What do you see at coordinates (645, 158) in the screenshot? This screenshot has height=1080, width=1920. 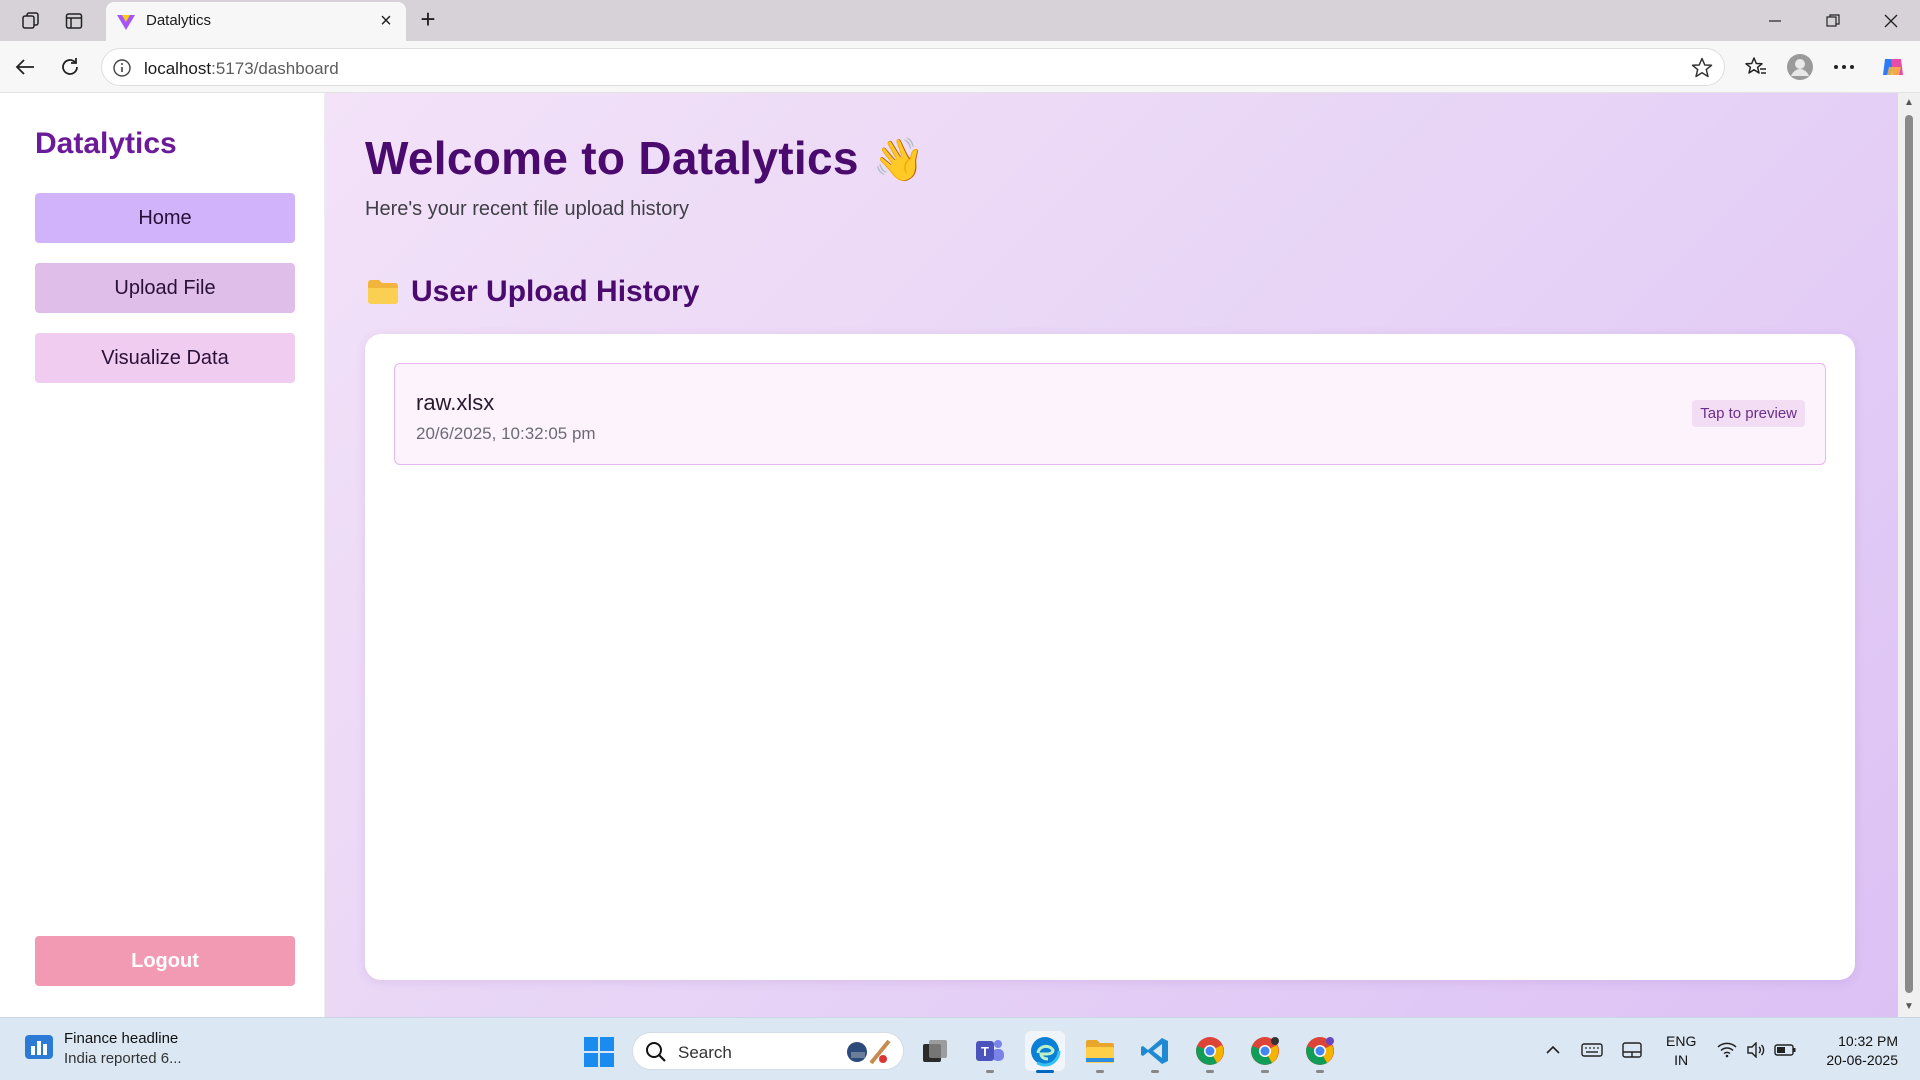 I see `page-title: Welcome to Datalytics 👋` at bounding box center [645, 158].